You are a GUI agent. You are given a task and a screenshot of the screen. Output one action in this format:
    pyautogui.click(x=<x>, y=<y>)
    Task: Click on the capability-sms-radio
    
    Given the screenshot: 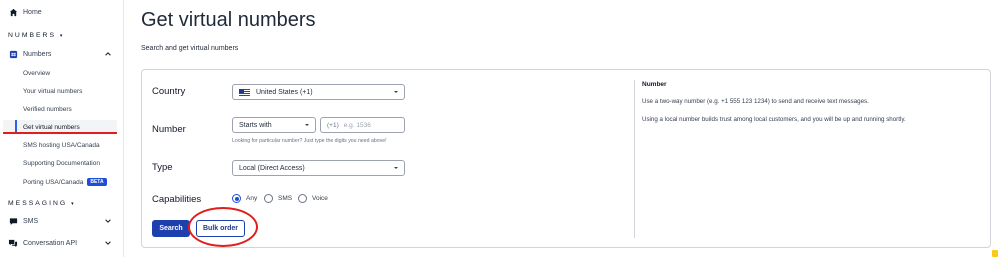 What is the action you would take?
    pyautogui.click(x=268, y=198)
    